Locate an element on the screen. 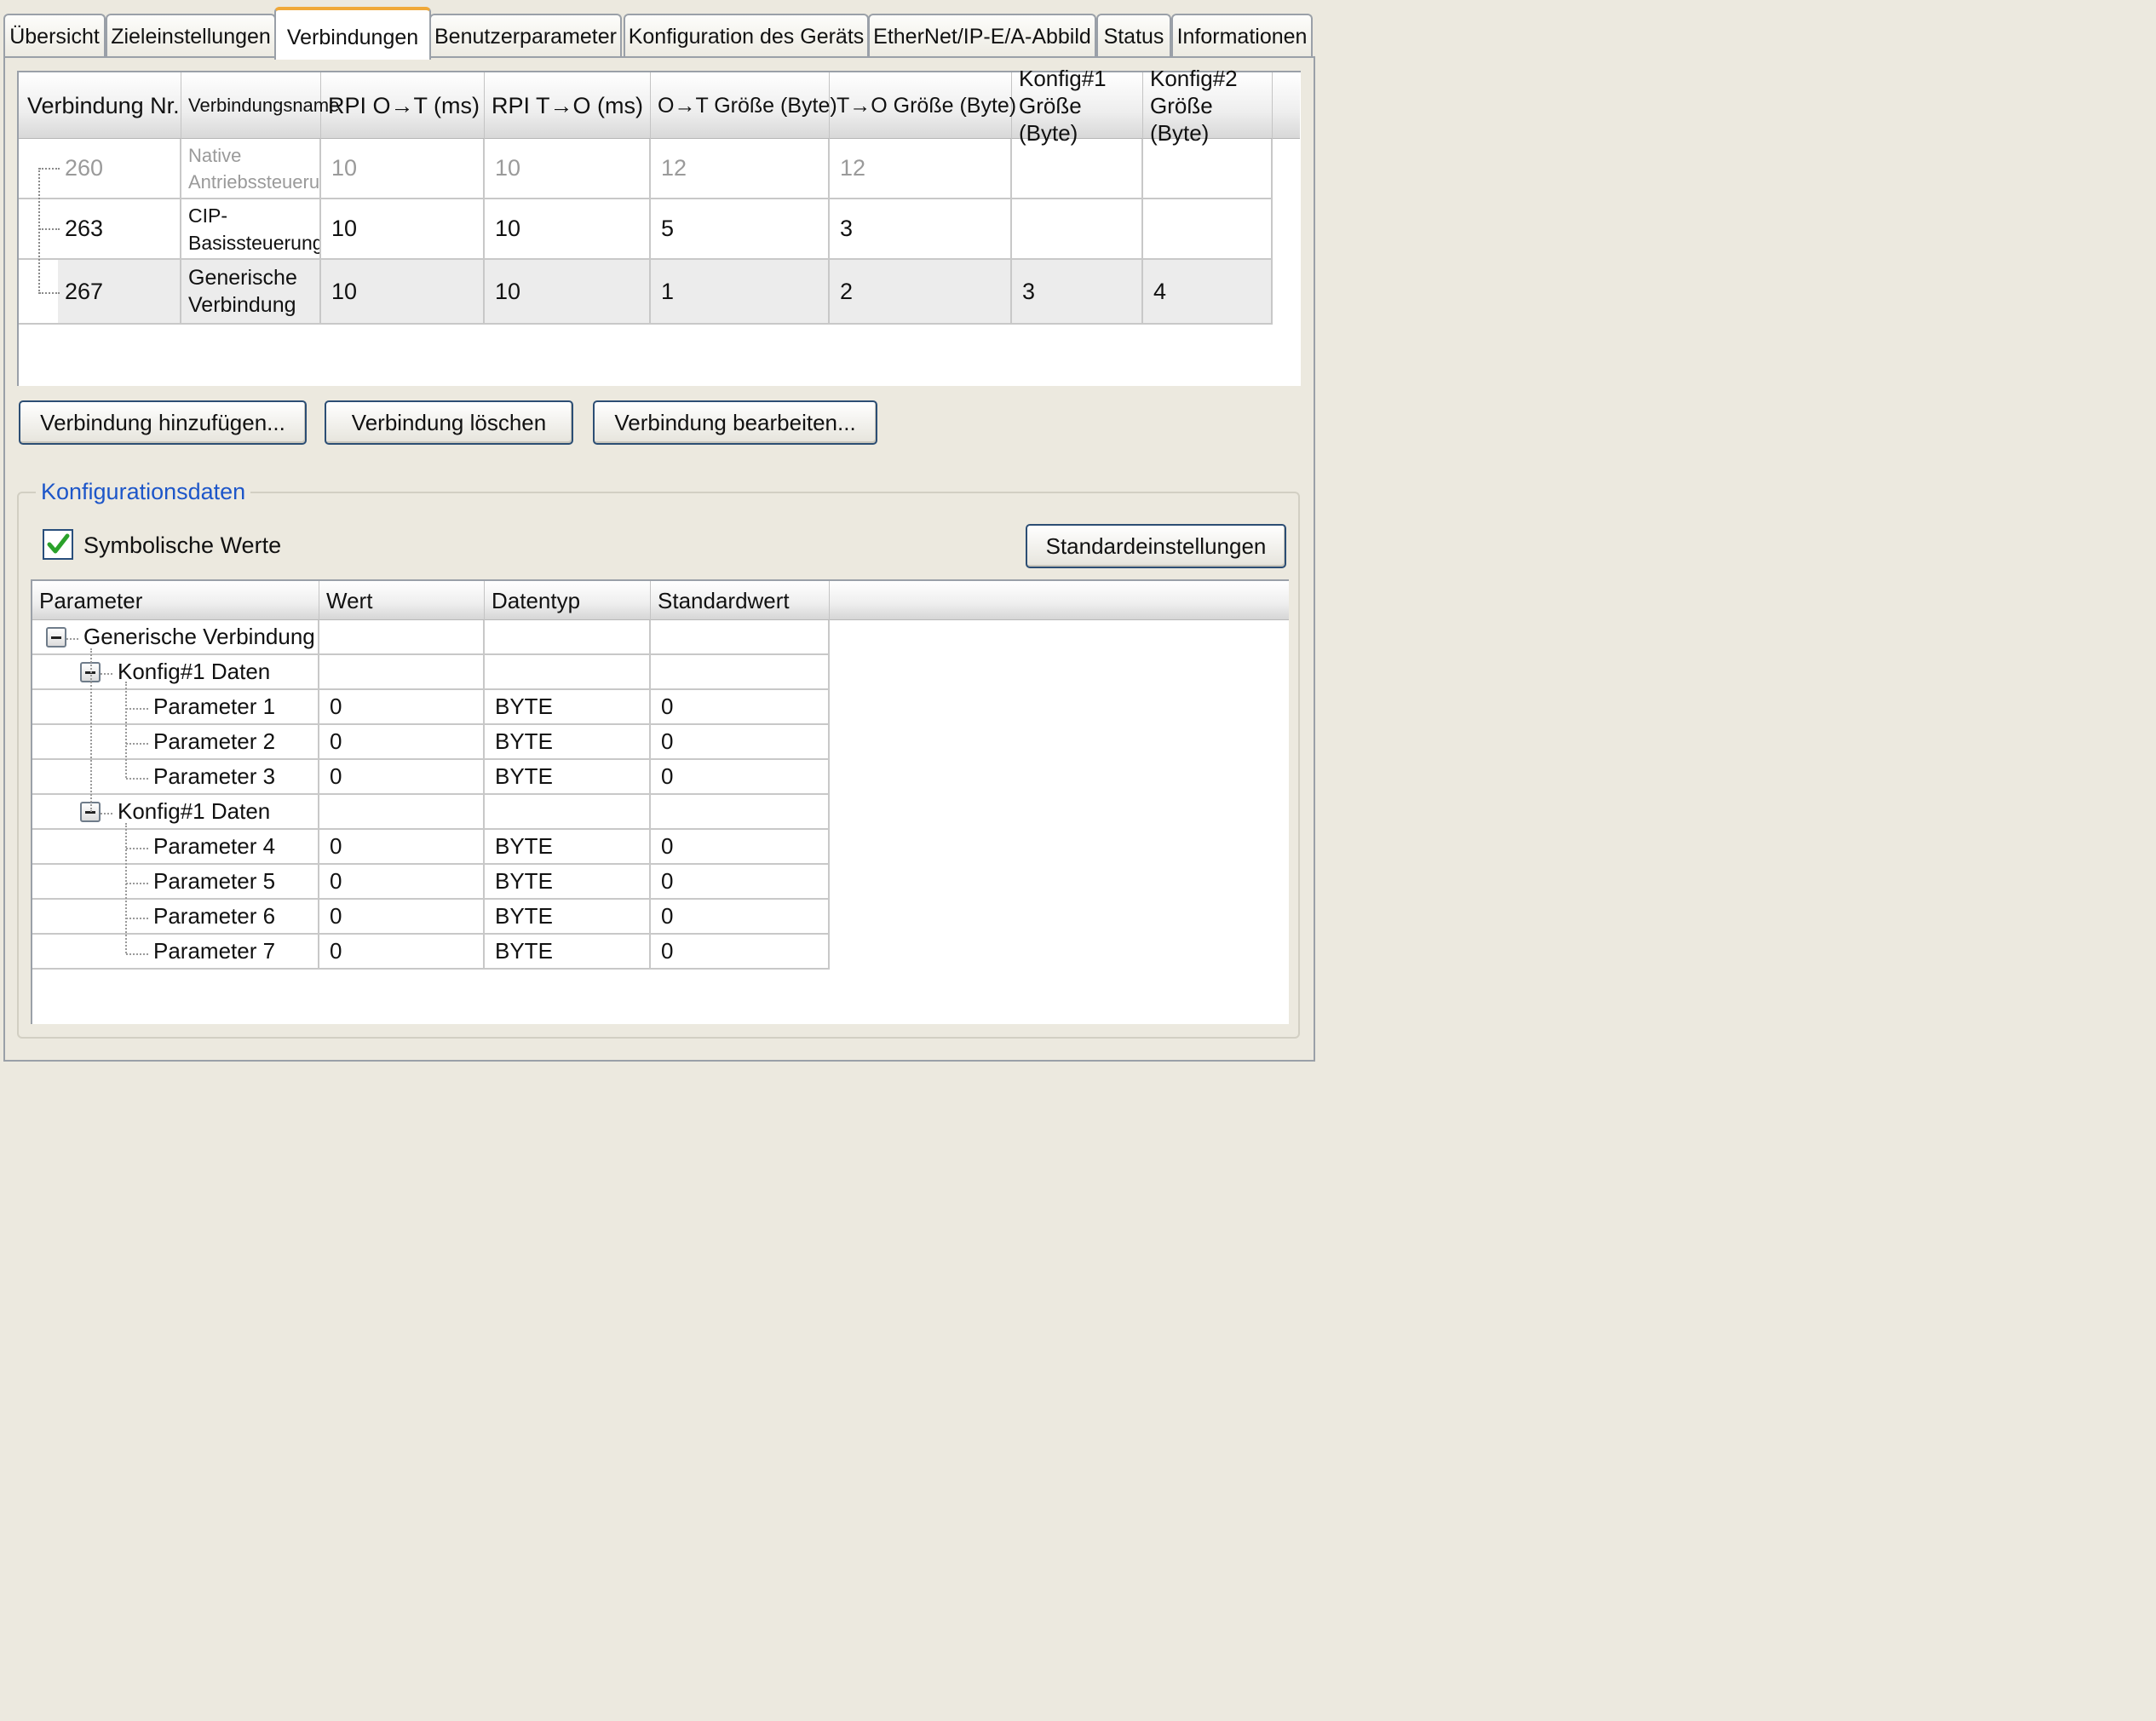 The width and height of the screenshot is (2156, 1721). connection-konfig1 is located at coordinates (1077, 168).